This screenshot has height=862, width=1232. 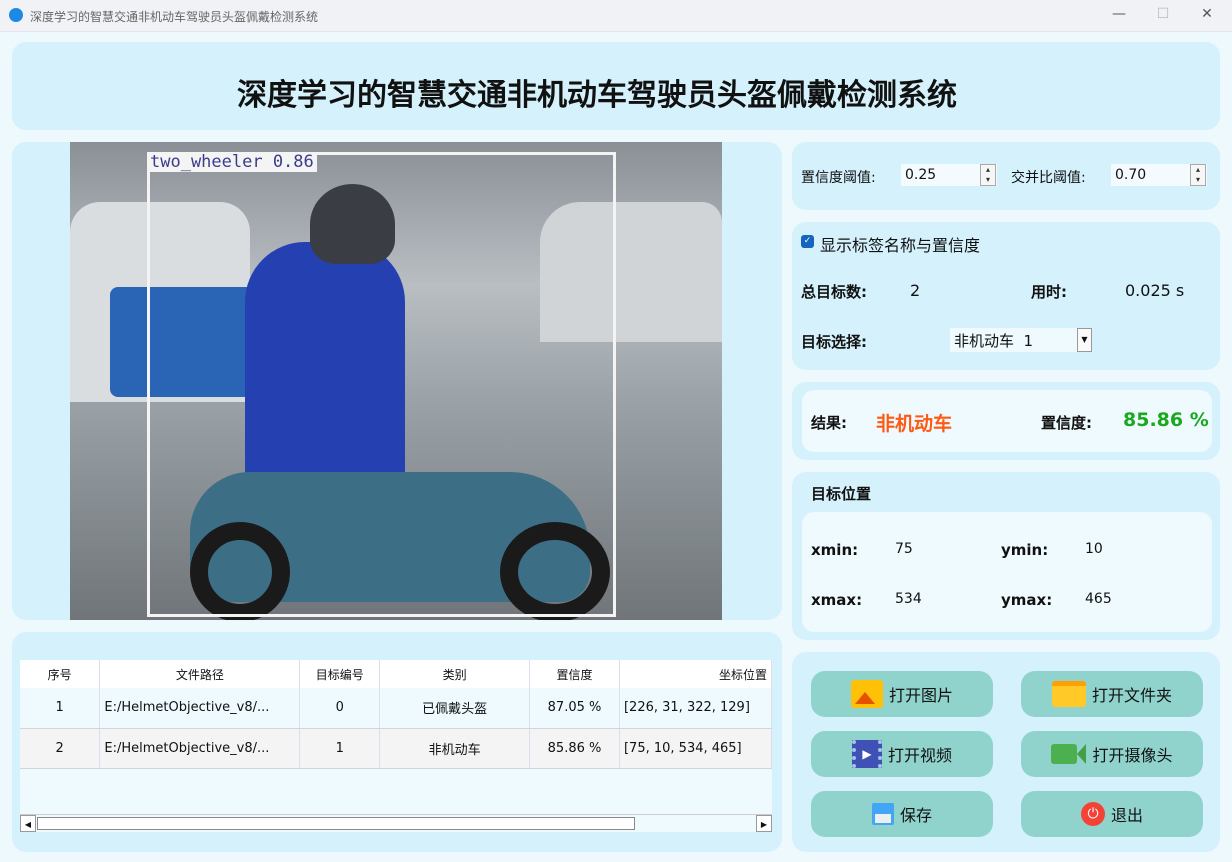 What do you see at coordinates (1131, 695) in the screenshot?
I see `open-folder-label: 打开文件夹` at bounding box center [1131, 695].